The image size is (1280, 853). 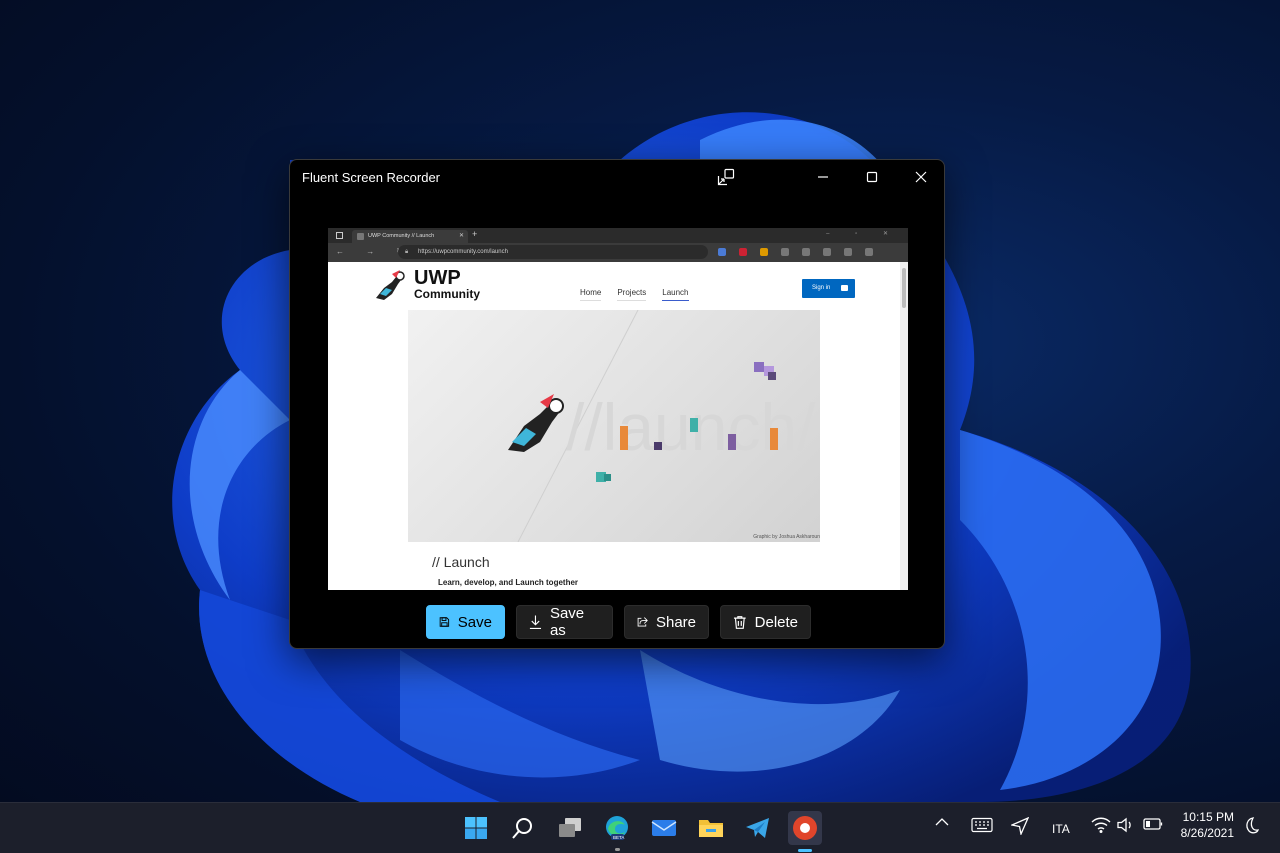 I want to click on save-label: Save, so click(x=474, y=622).